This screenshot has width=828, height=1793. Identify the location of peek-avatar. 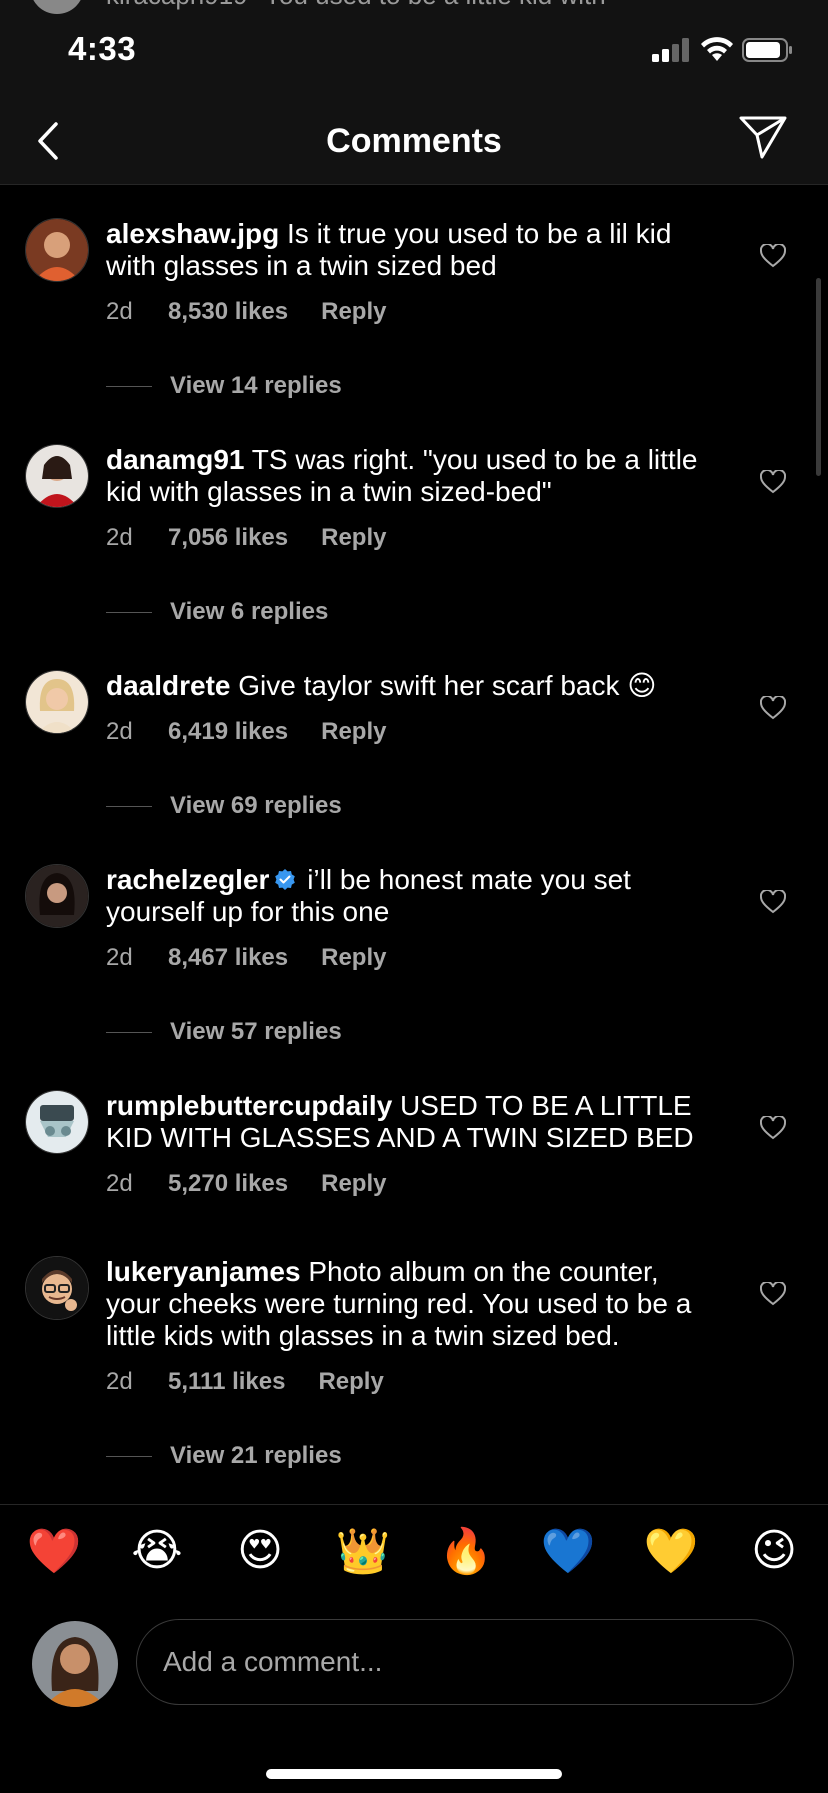
(57, 7).